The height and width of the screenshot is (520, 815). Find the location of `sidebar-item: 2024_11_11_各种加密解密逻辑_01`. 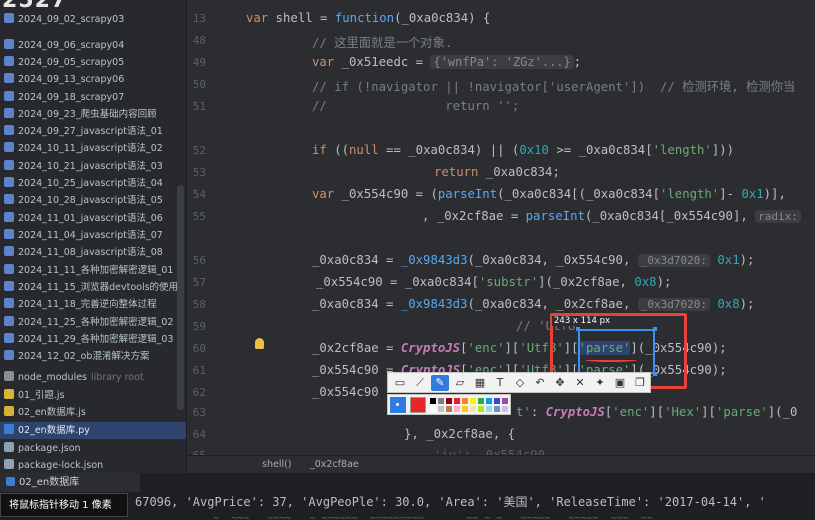

sidebar-item: 2024_11_11_各种加密解密逻辑_01 is located at coordinates (93, 270).